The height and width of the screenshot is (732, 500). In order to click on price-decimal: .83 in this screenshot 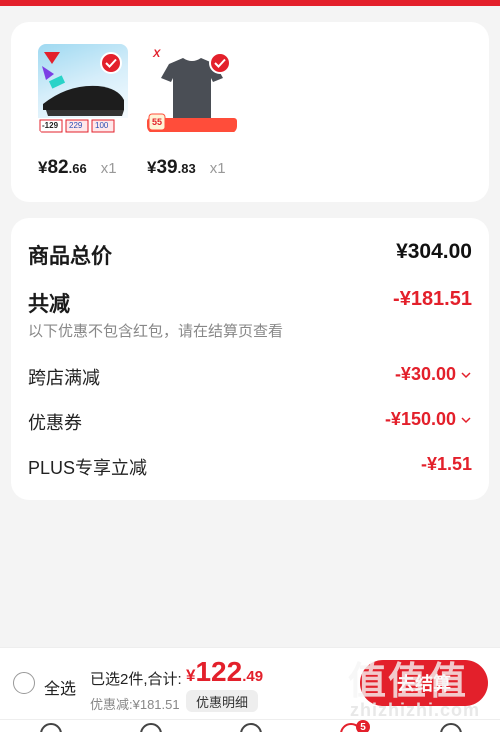, I will do `click(186, 168)`.